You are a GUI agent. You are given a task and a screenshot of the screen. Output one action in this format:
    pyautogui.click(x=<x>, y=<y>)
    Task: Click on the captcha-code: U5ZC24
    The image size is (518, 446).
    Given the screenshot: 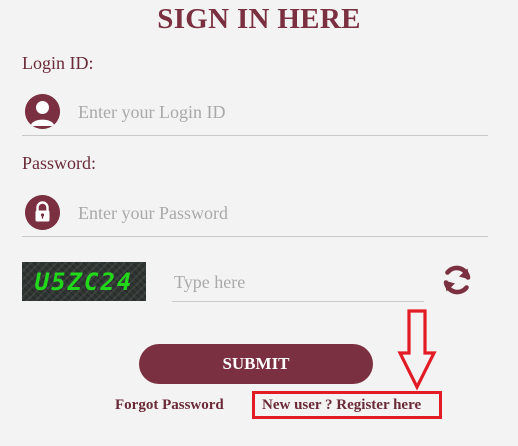 What is the action you would take?
    pyautogui.click(x=84, y=281)
    